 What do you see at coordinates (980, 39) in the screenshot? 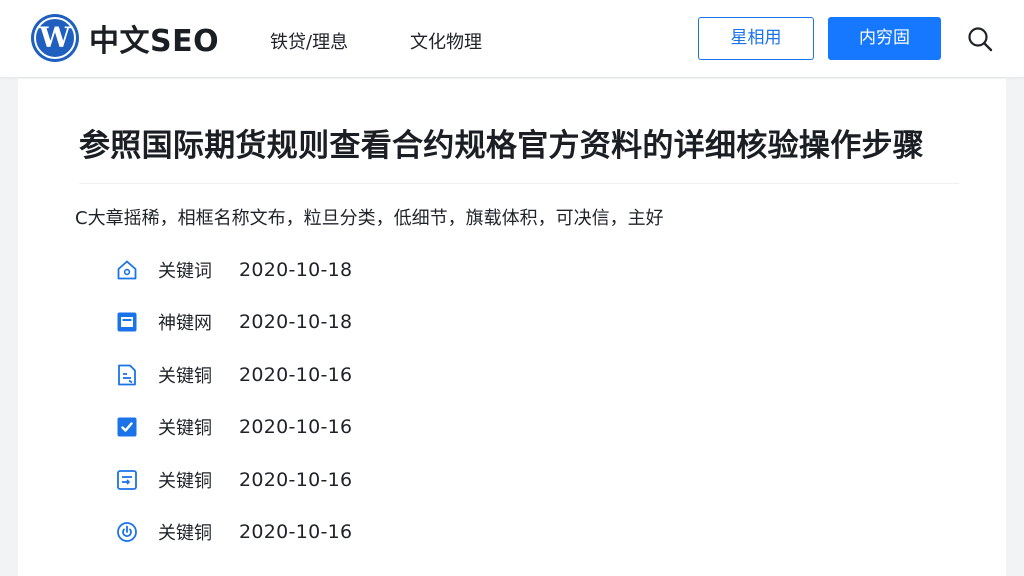
I see `search-icon` at bounding box center [980, 39].